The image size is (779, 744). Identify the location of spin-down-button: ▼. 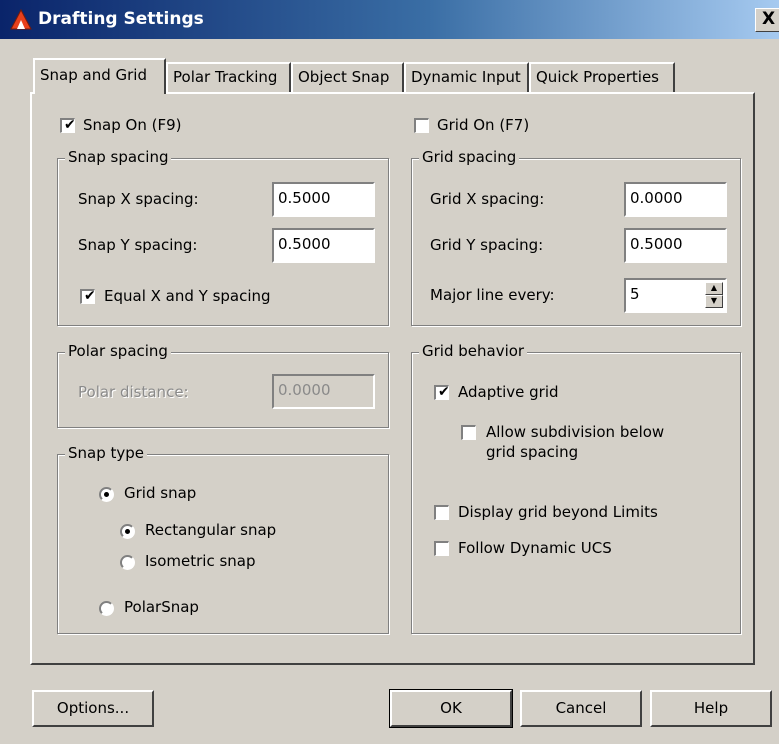
(714, 301).